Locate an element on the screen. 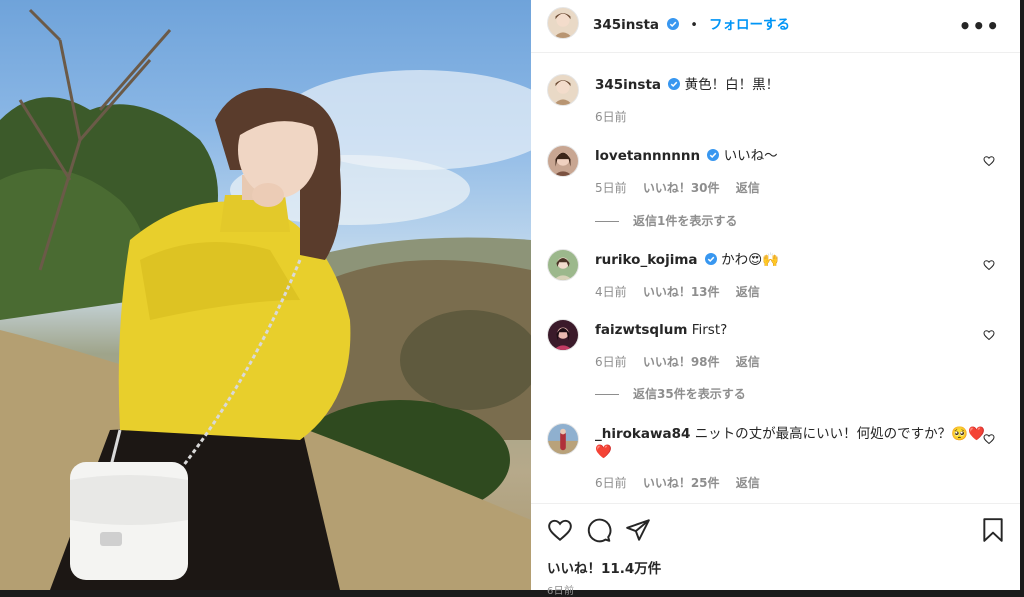 Image resolution: width=1024 pixels, height=597 pixels. comment-meta: 6日前 いいね！25件 返信 is located at coordinates (683, 482).